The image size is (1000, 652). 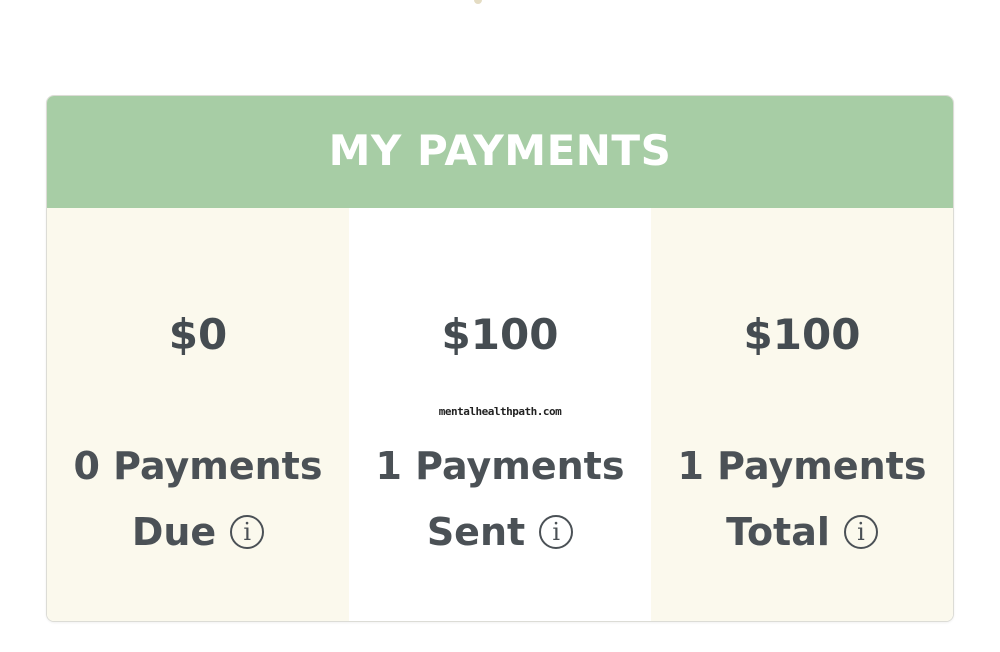 I want to click on total-label-row: Total i, so click(x=802, y=532).